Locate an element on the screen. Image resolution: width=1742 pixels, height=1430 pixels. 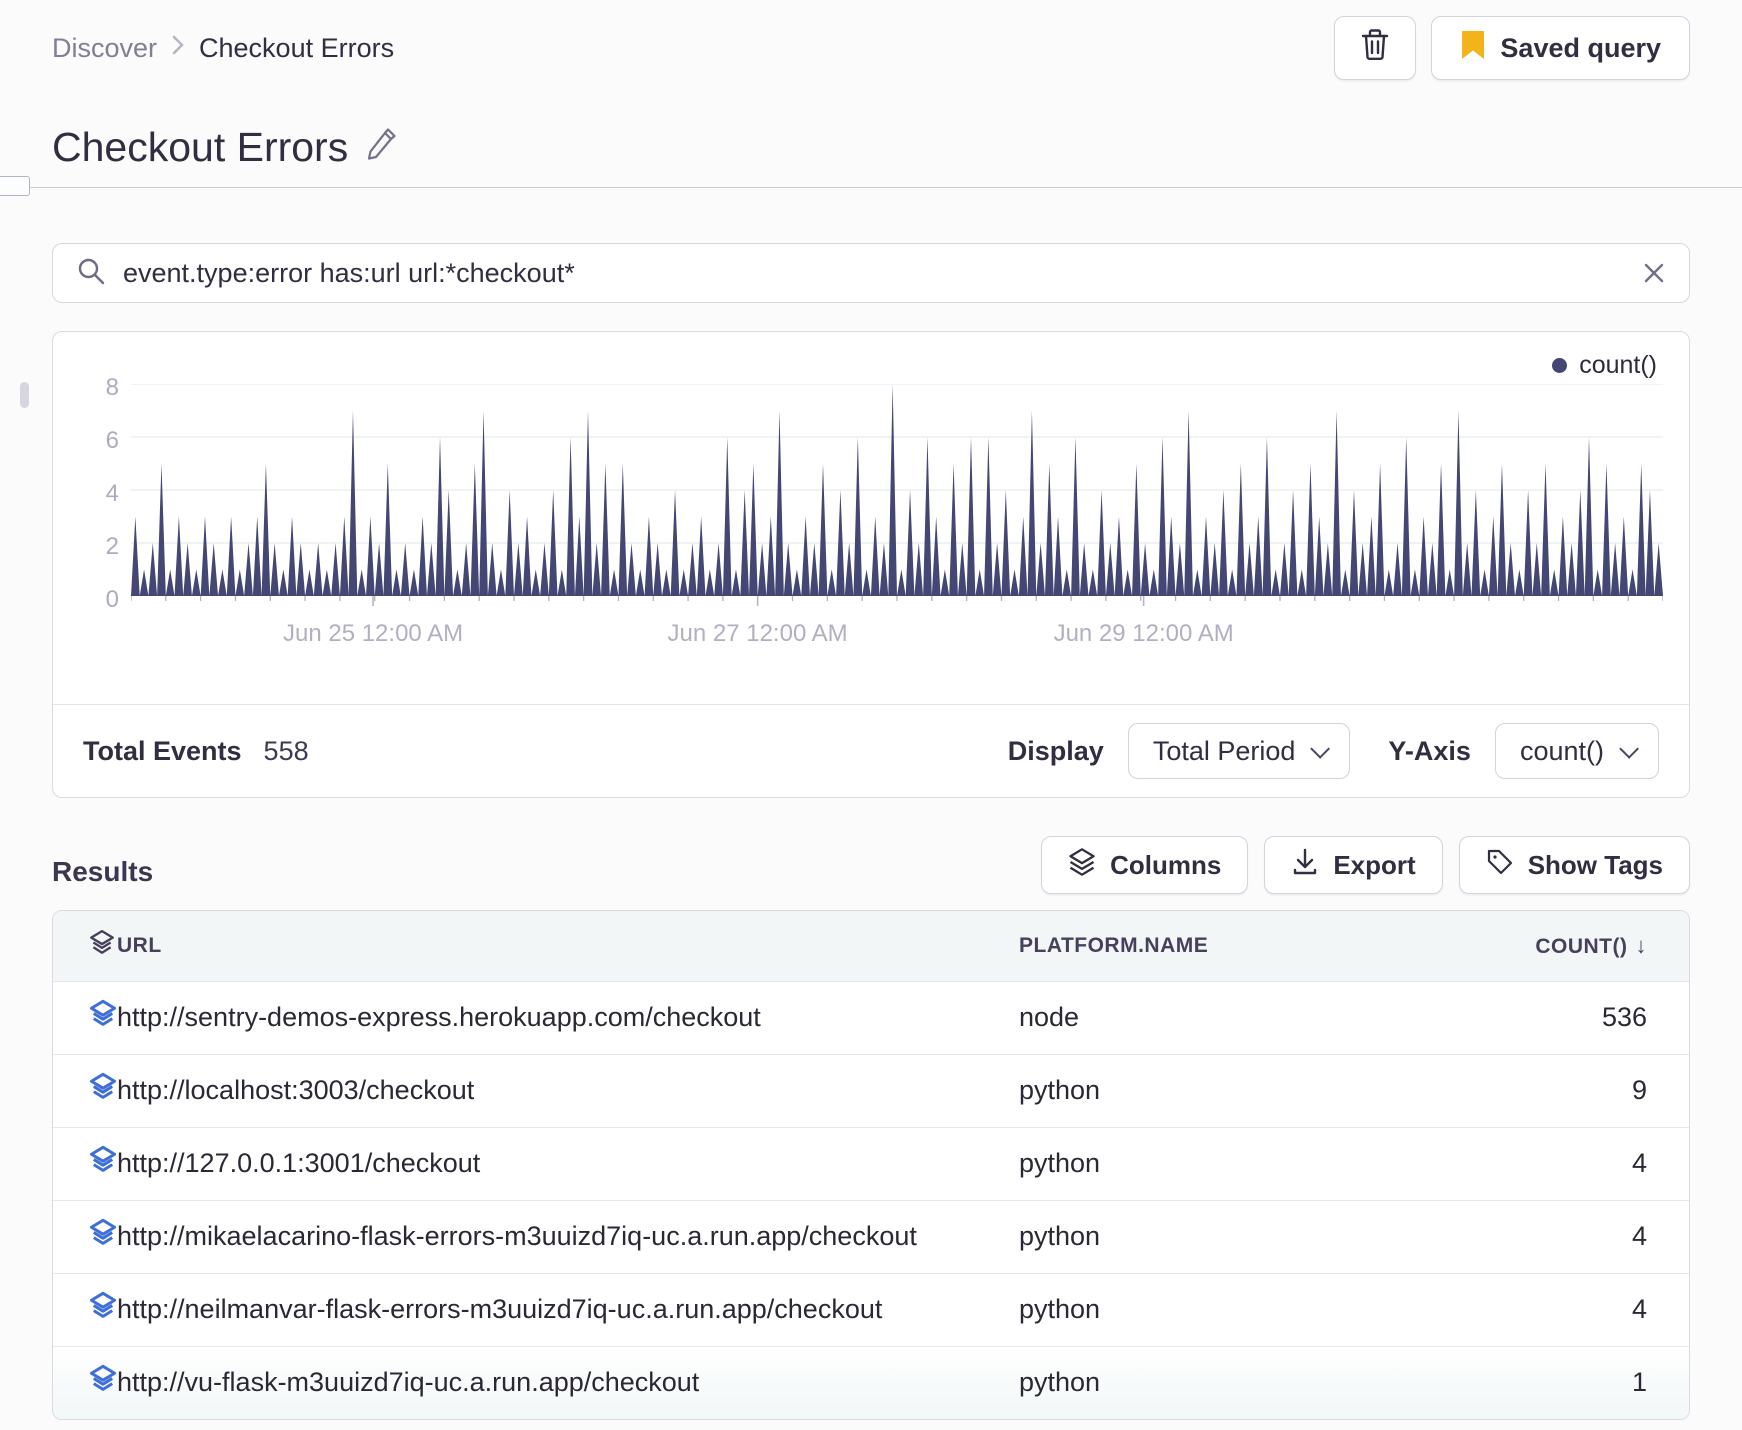
columns-label: Columns is located at coordinates (1166, 864).